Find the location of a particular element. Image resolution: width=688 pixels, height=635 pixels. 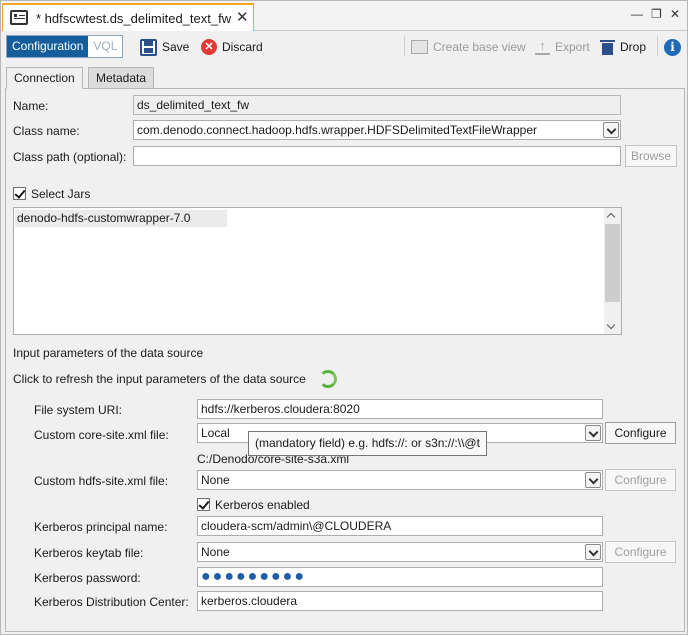

select-jars-checkbox is located at coordinates (19, 193).